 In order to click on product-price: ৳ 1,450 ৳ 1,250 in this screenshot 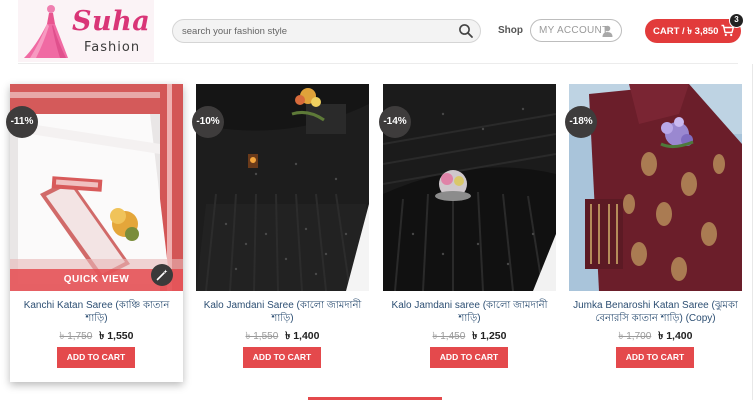, I will do `click(469, 337)`.